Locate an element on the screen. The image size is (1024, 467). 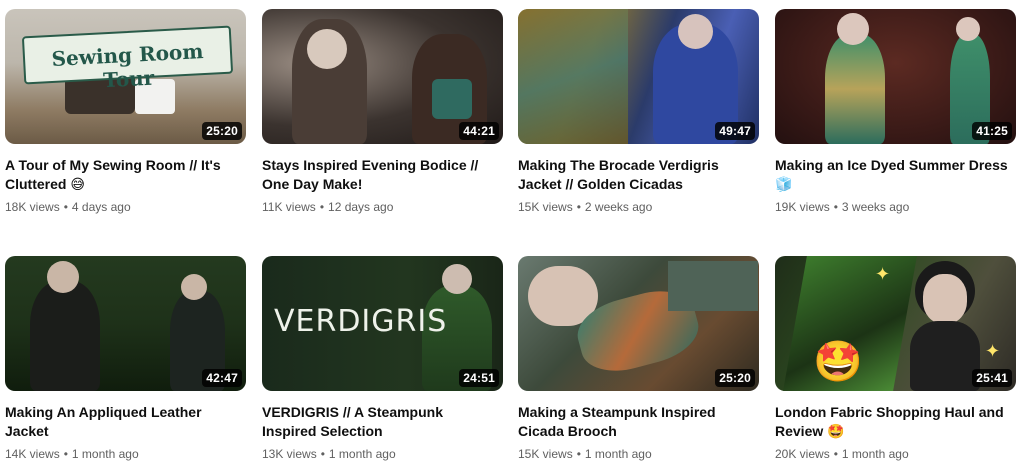
thumbnail-banner-text: Sewing Room Tour is located at coordinates (127, 66).